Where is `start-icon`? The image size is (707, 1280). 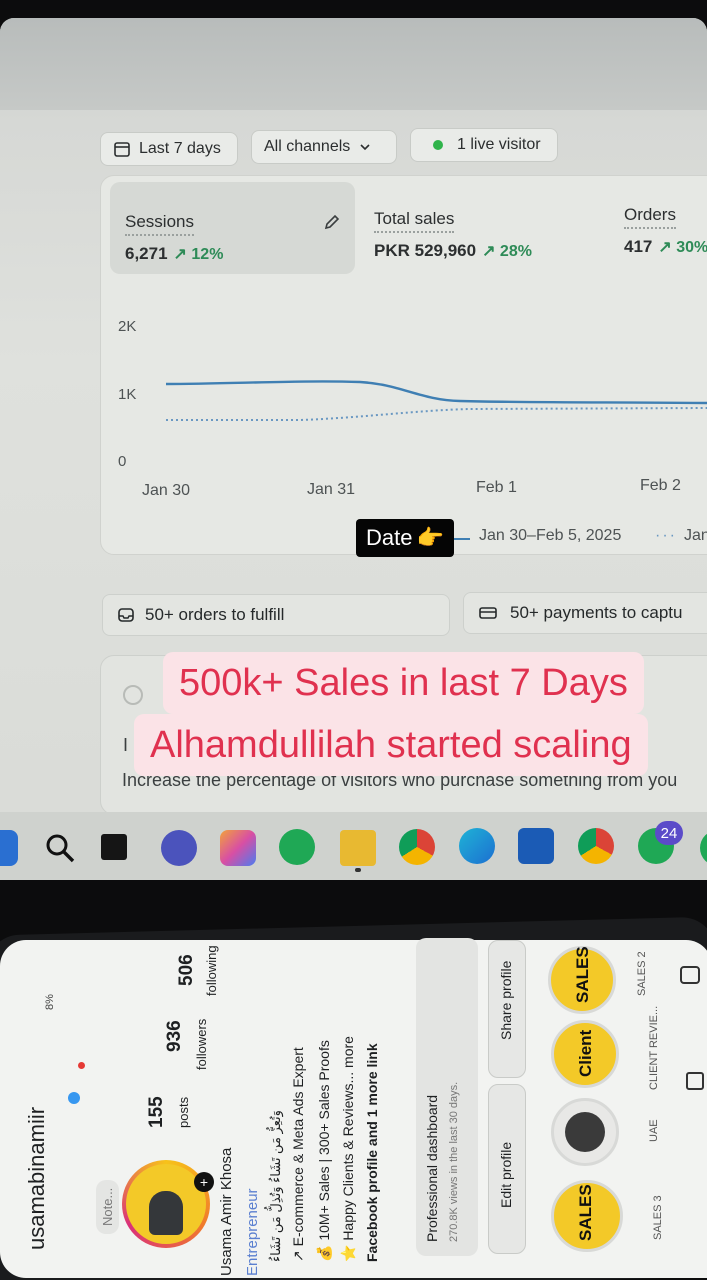 start-icon is located at coordinates (9, 848).